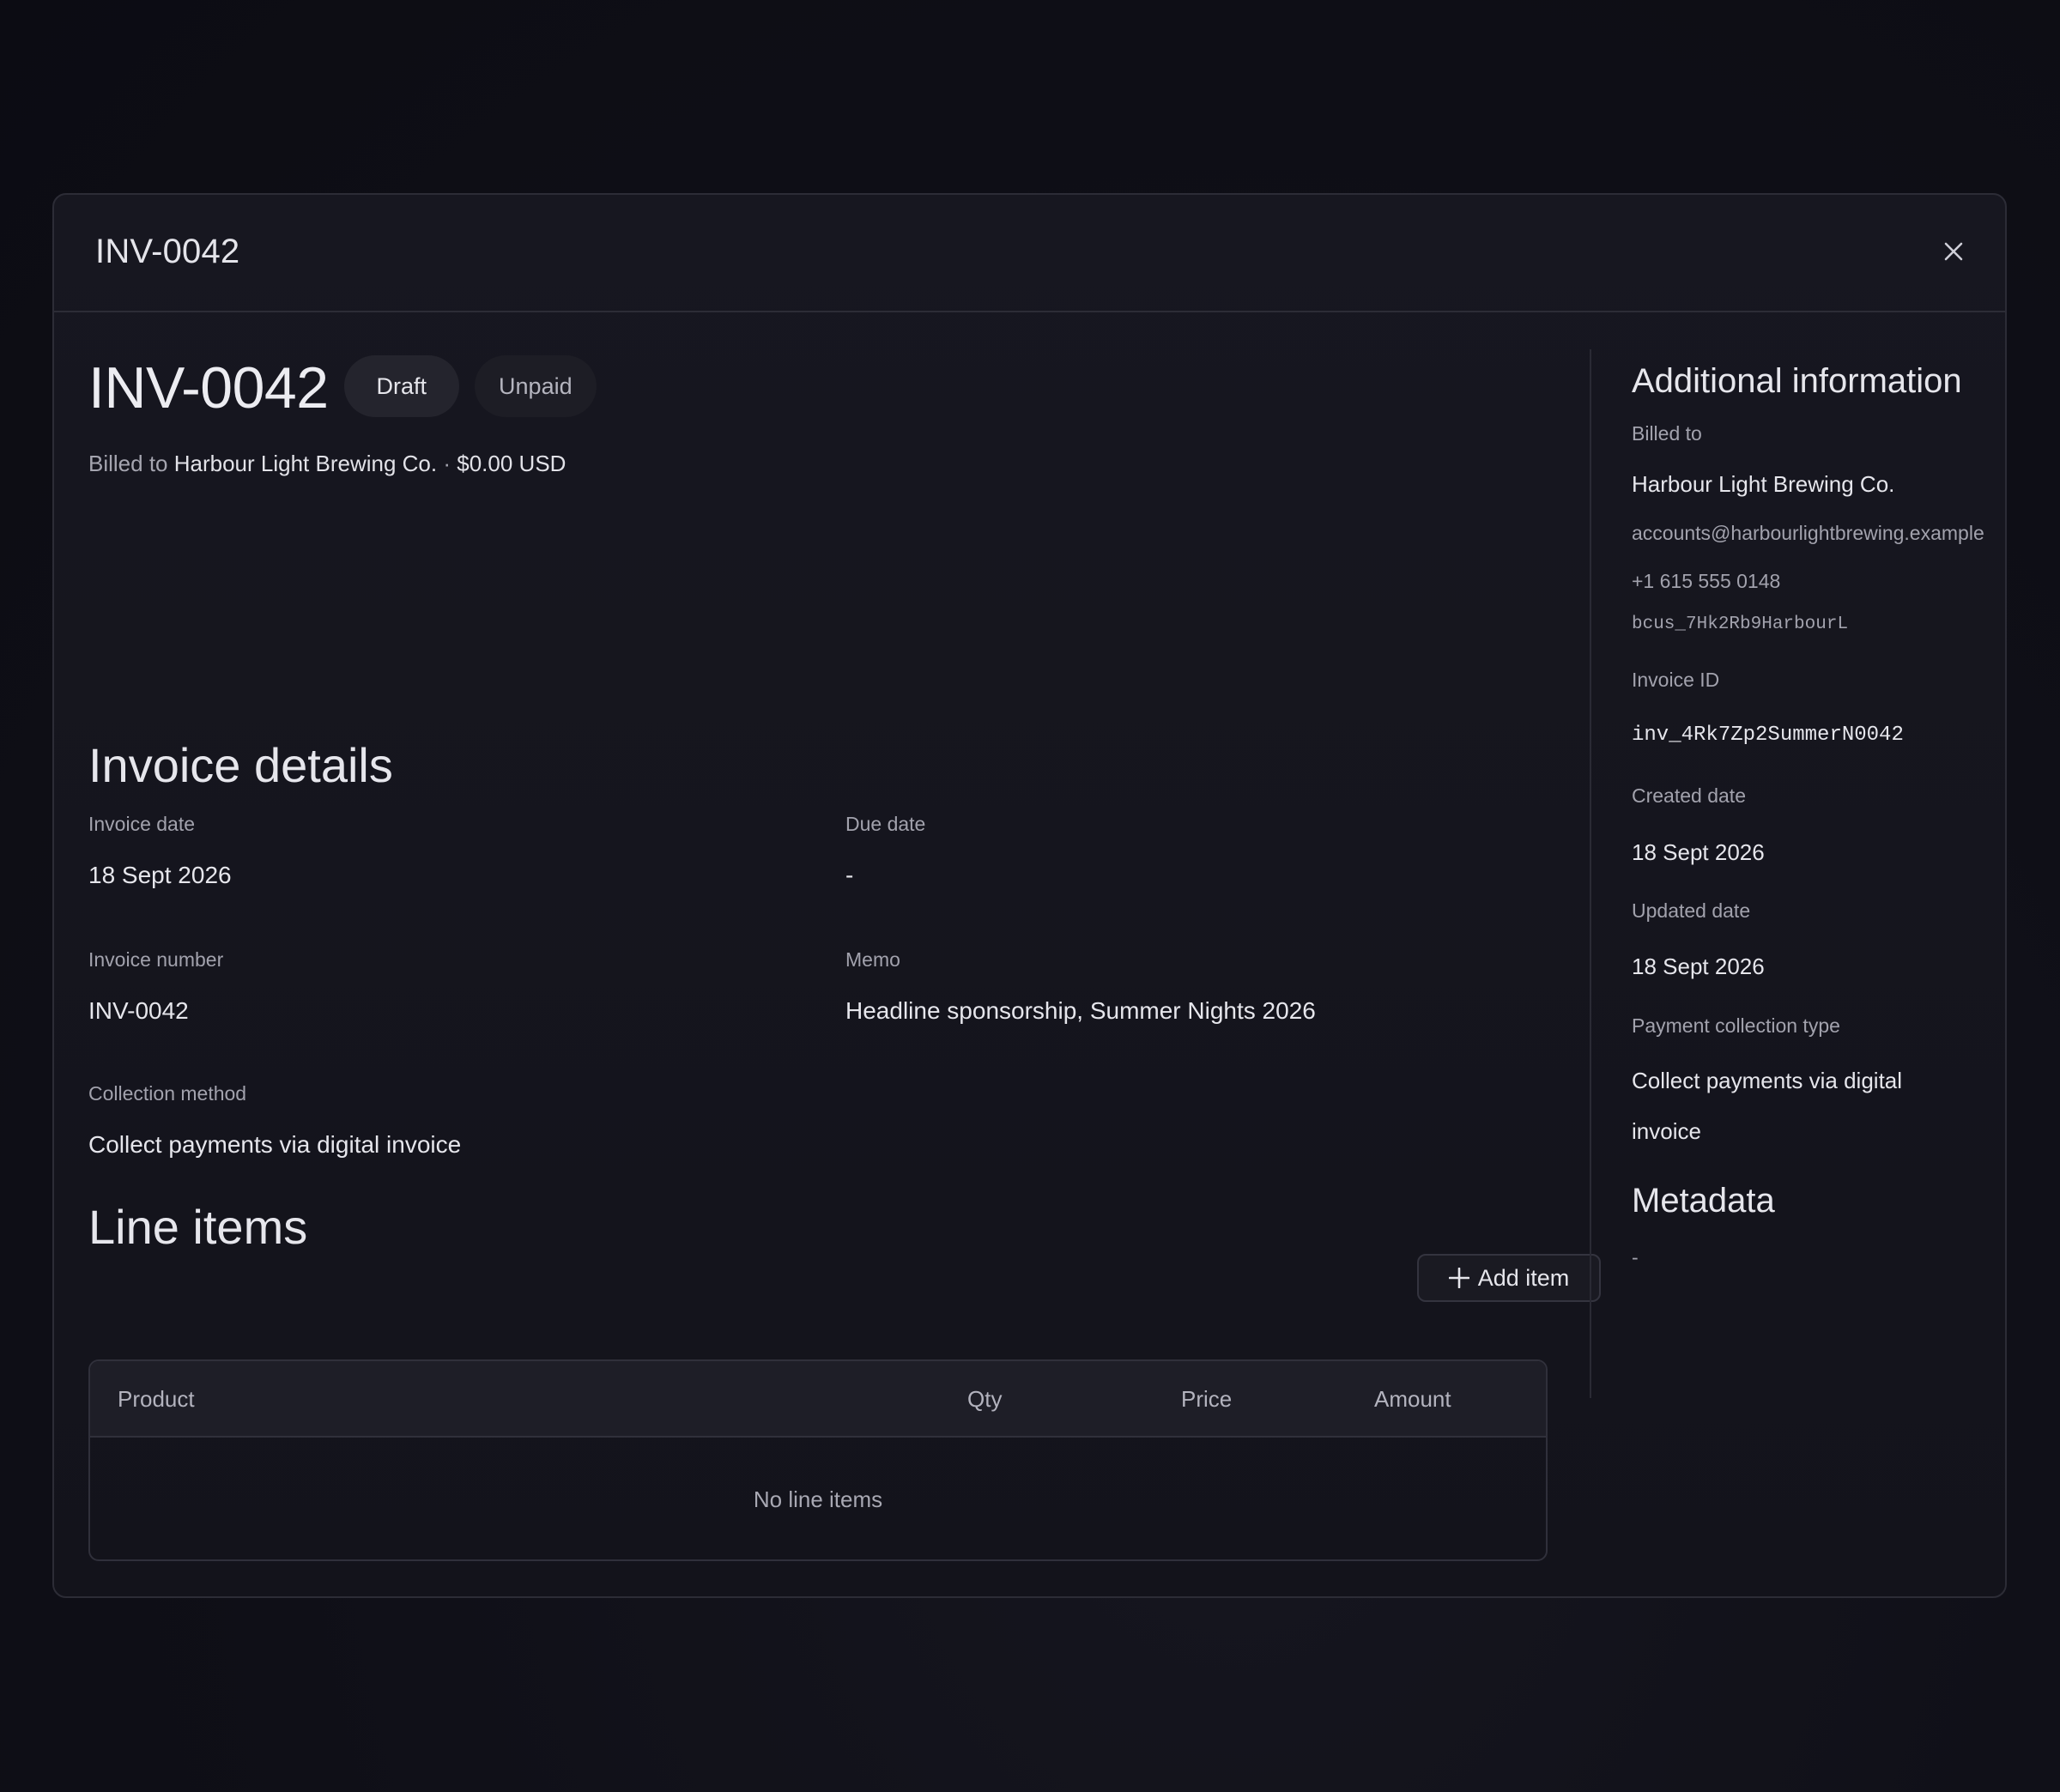  Describe the element at coordinates (198, 1227) in the screenshot. I see `line-items-title: Line items` at that location.